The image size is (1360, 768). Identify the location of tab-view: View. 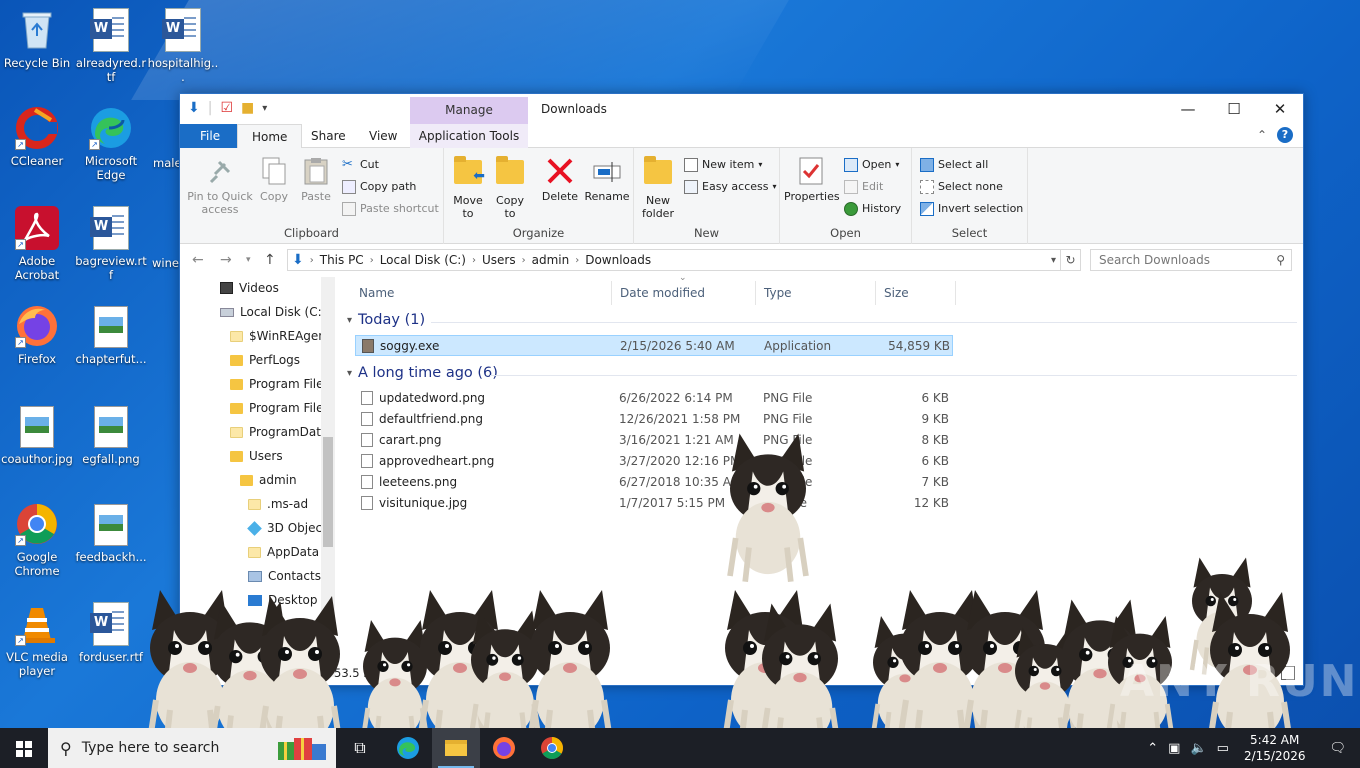
(383, 136).